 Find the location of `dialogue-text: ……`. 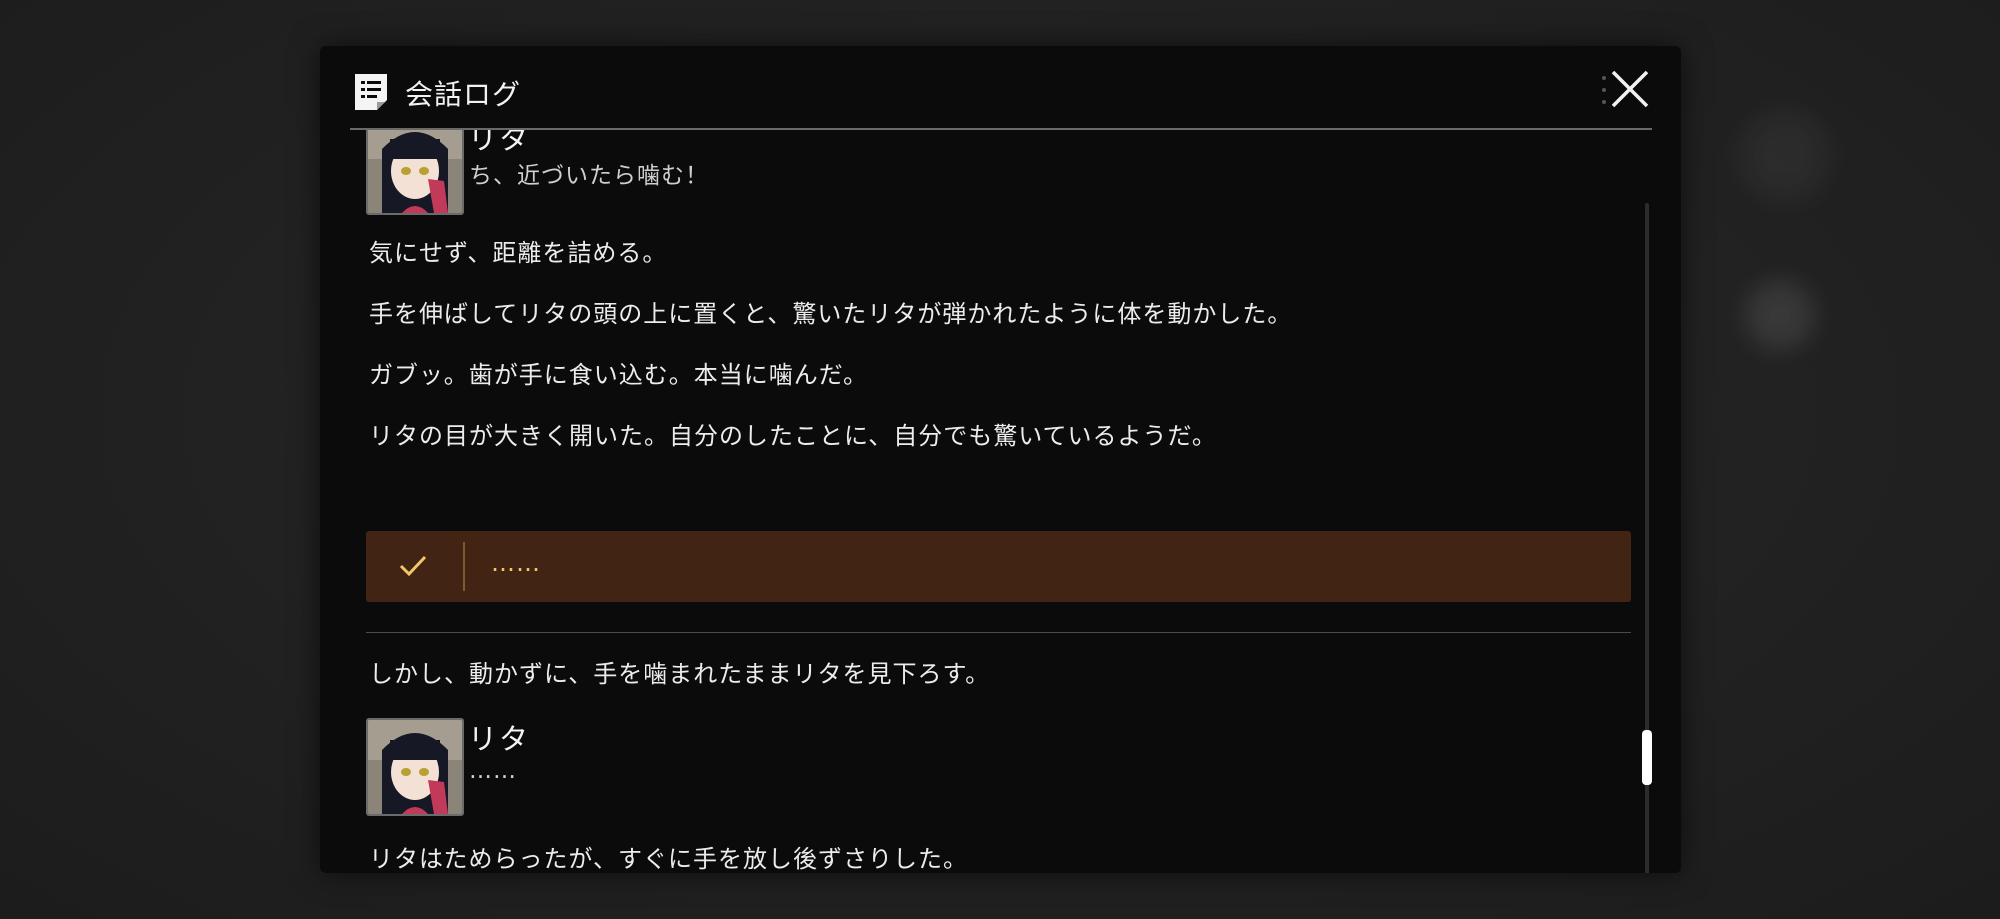

dialogue-text: …… is located at coordinates (493, 771).